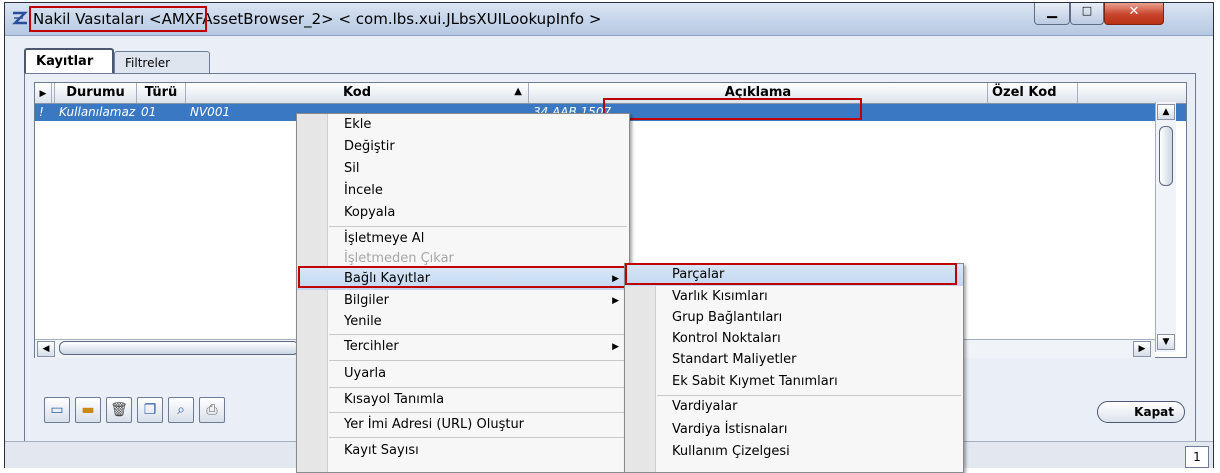 The width and height of the screenshot is (1220, 473). I want to click on menu-item-kayit-sayisi: Kayıt Sayısı, so click(463, 451).